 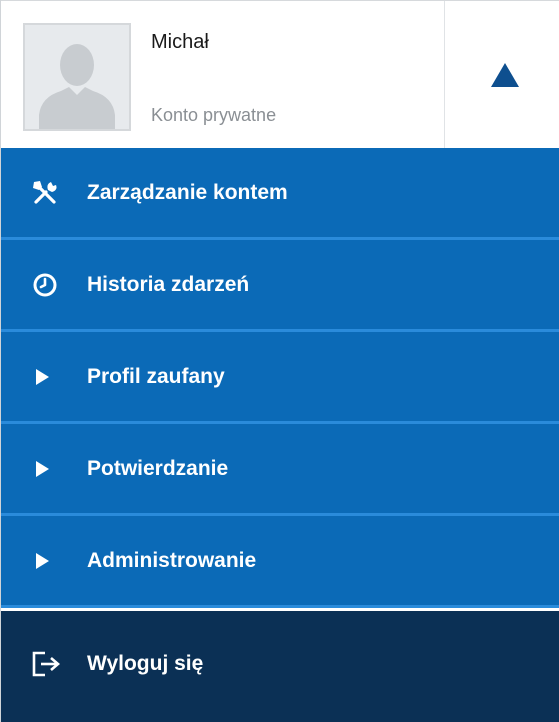 I want to click on logout-label: Wyloguj się, so click(x=145, y=663).